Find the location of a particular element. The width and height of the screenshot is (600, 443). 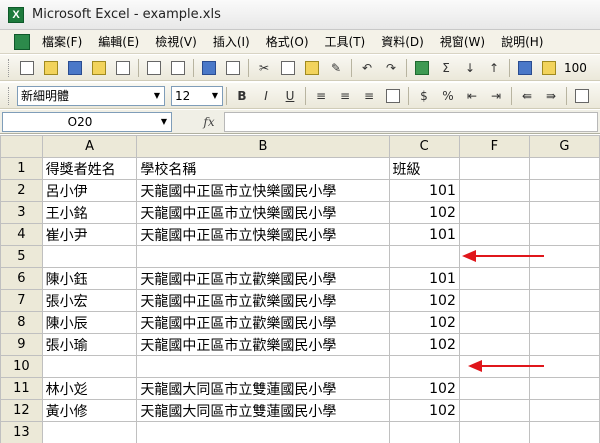

cell-a7: 張小宏 is located at coordinates (89, 300).